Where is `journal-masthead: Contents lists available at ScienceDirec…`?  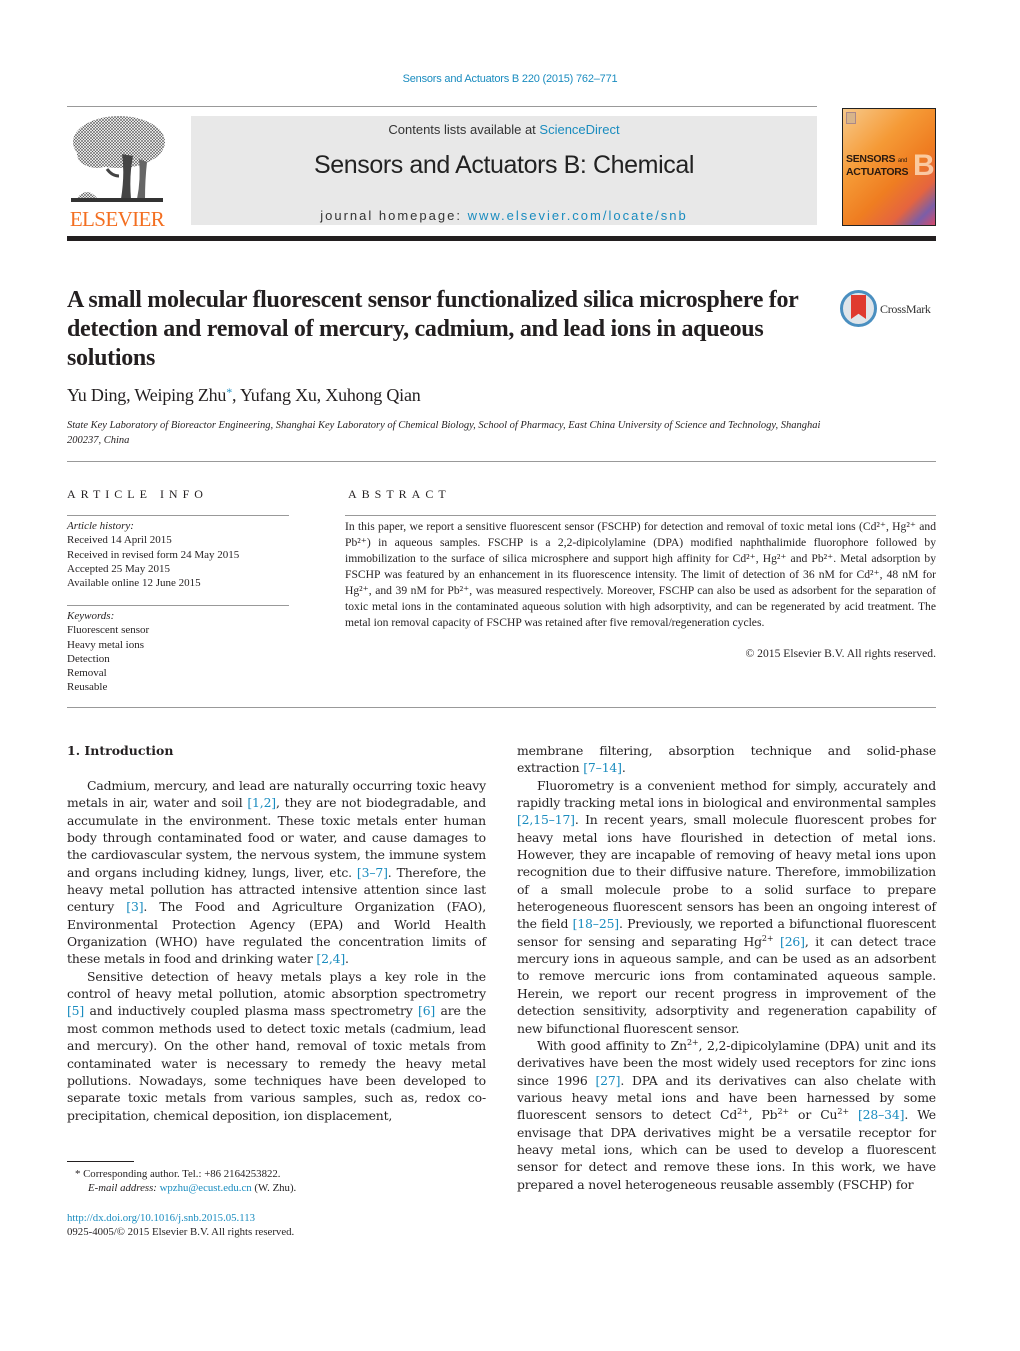 journal-masthead: Contents lists available at ScienceDirec… is located at coordinates (504, 170).